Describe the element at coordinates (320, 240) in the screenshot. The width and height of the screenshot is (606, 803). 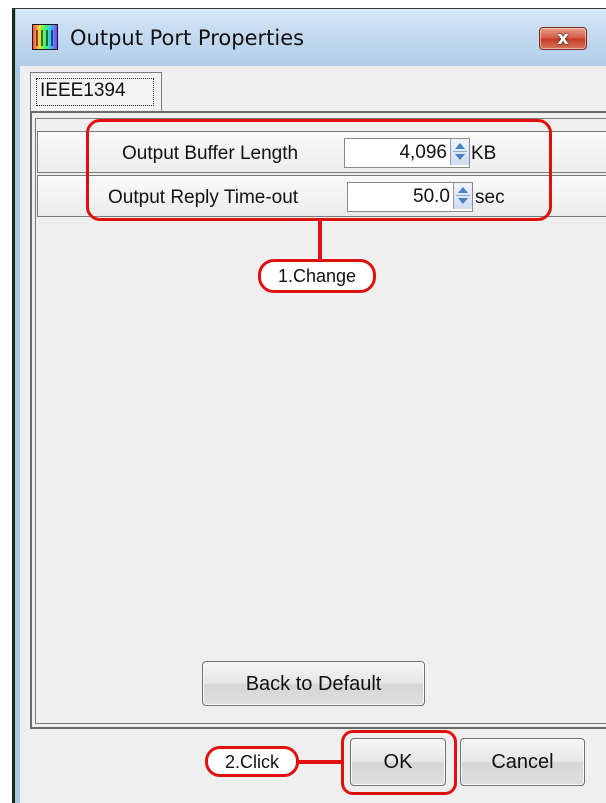
I see `annotation-connector` at that location.